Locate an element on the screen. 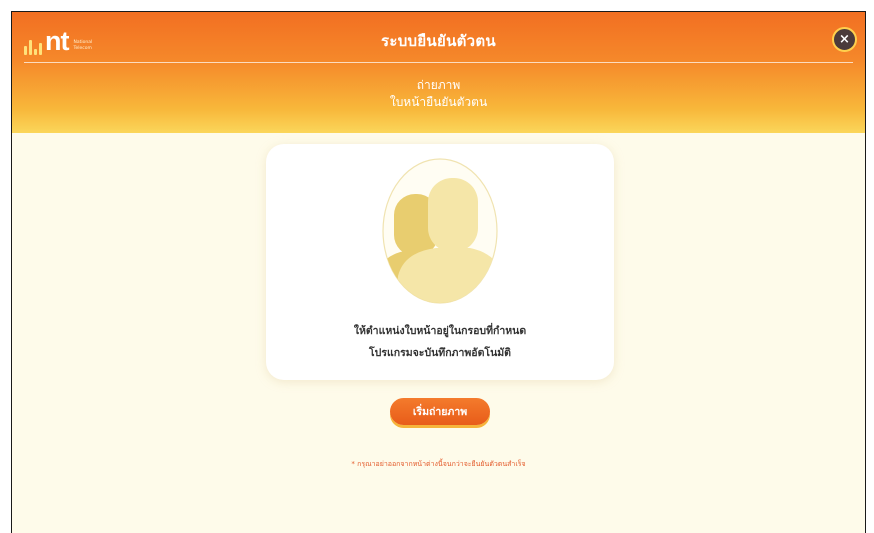 The height and width of the screenshot is (533, 874). instruction-line1: ให้ตำแหน่งใบหน้าอยู่ในกรอบที่กำหนด is located at coordinates (440, 331).